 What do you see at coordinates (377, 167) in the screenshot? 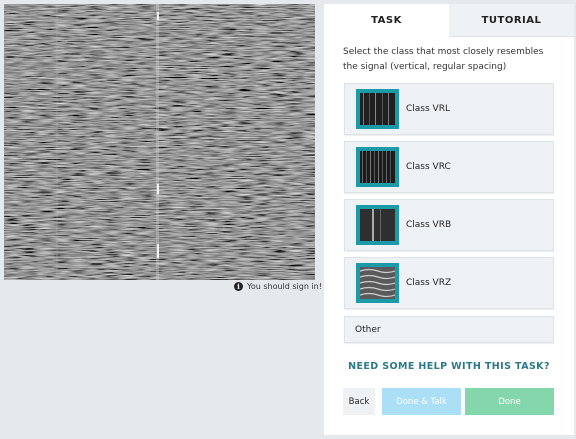
I see `vrc-thumbnail` at bounding box center [377, 167].